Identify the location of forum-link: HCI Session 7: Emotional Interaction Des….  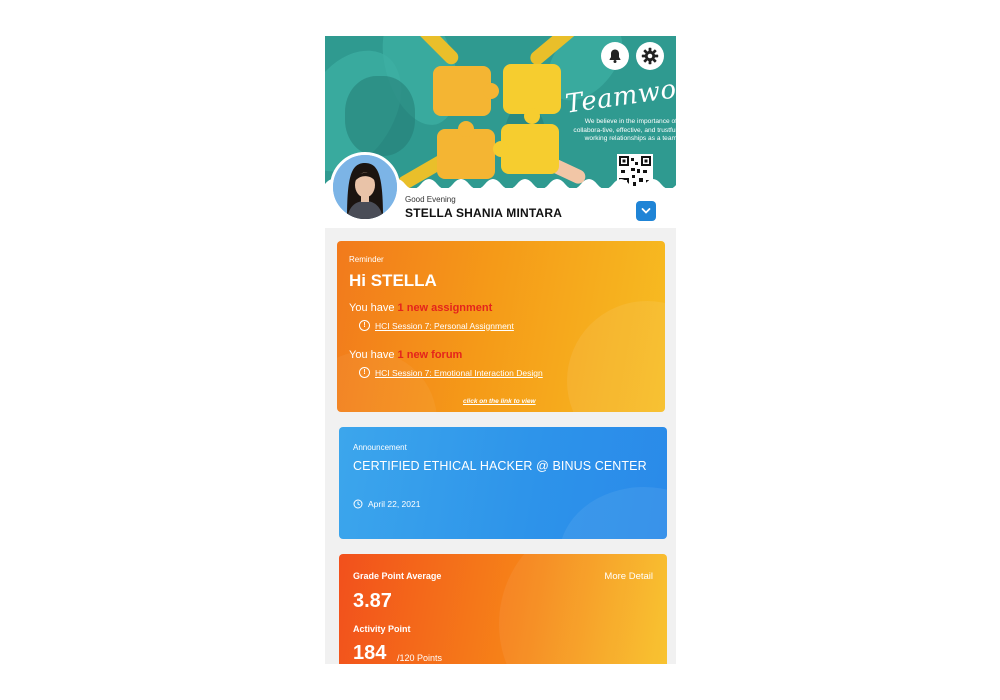
(459, 373).